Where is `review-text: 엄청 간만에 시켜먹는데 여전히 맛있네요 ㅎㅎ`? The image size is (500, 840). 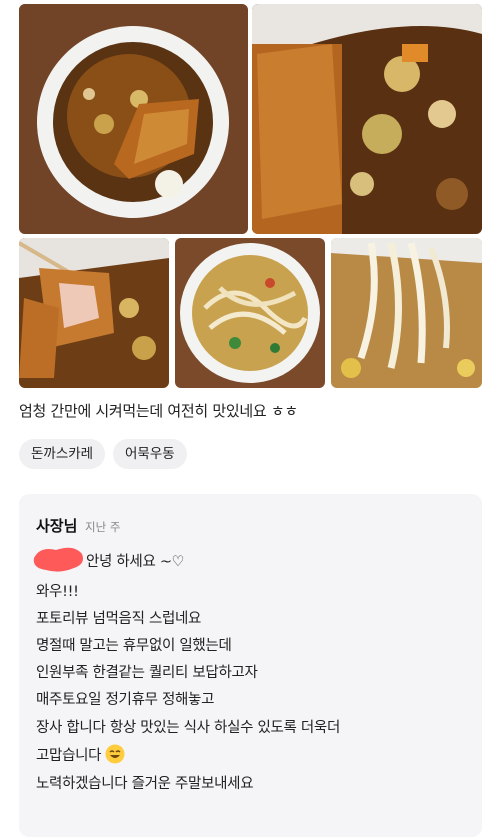 review-text: 엄청 간만에 시켜먹는데 여전히 맛있네요 ㅎㅎ is located at coordinates (158, 411).